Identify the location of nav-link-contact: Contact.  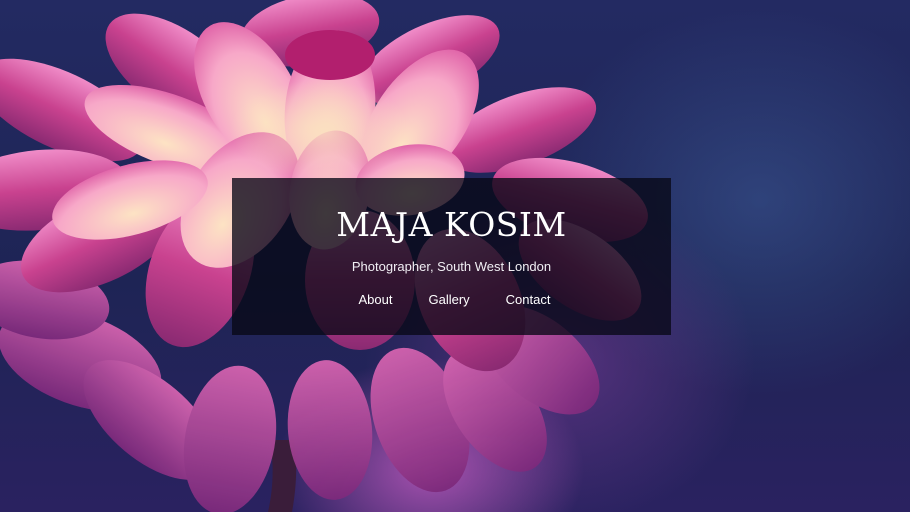
(528, 300).